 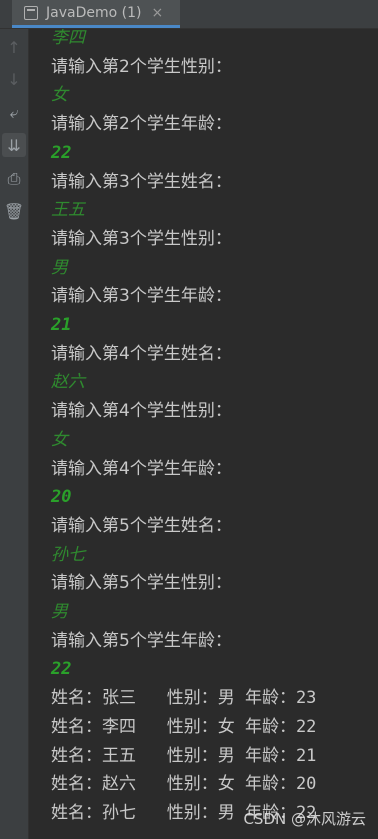 I want to click on console-prompt-line: 请输入第2个学生性别：, so click(x=141, y=66).